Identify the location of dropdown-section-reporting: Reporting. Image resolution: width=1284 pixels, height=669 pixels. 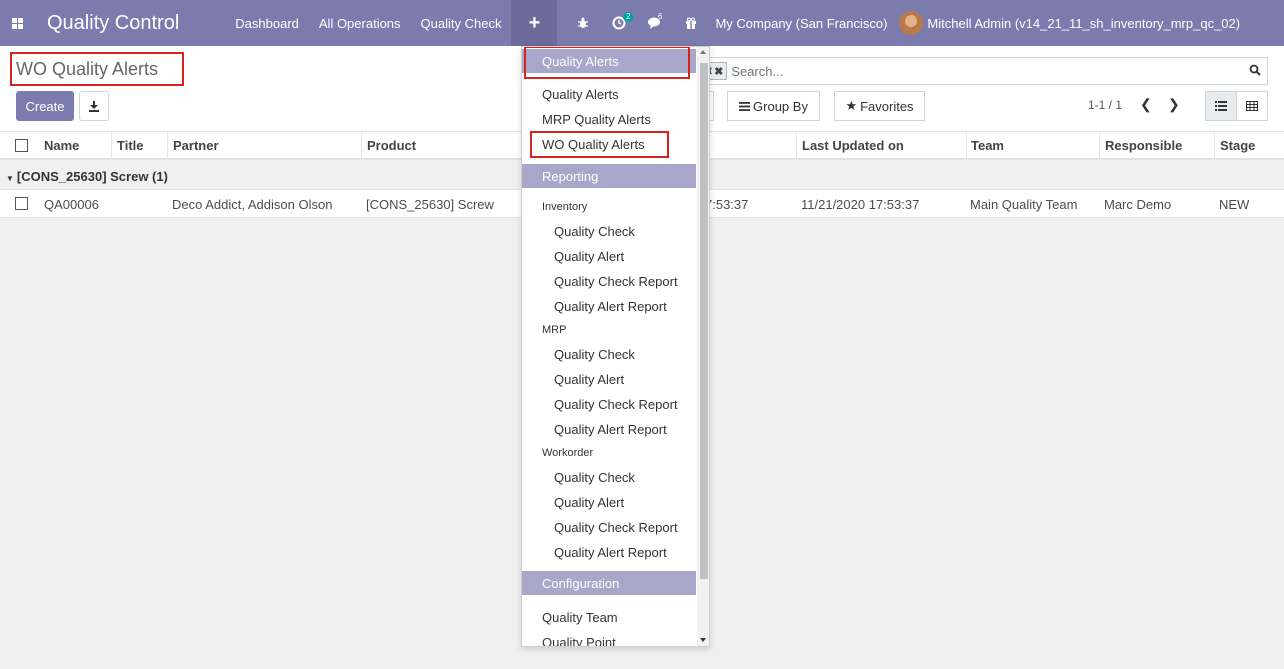
(609, 176).